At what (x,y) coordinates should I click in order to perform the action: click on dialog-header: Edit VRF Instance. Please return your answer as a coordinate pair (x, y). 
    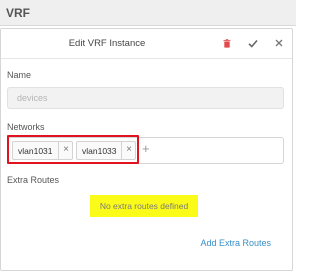
    Looking at the image, I should click on (146, 44).